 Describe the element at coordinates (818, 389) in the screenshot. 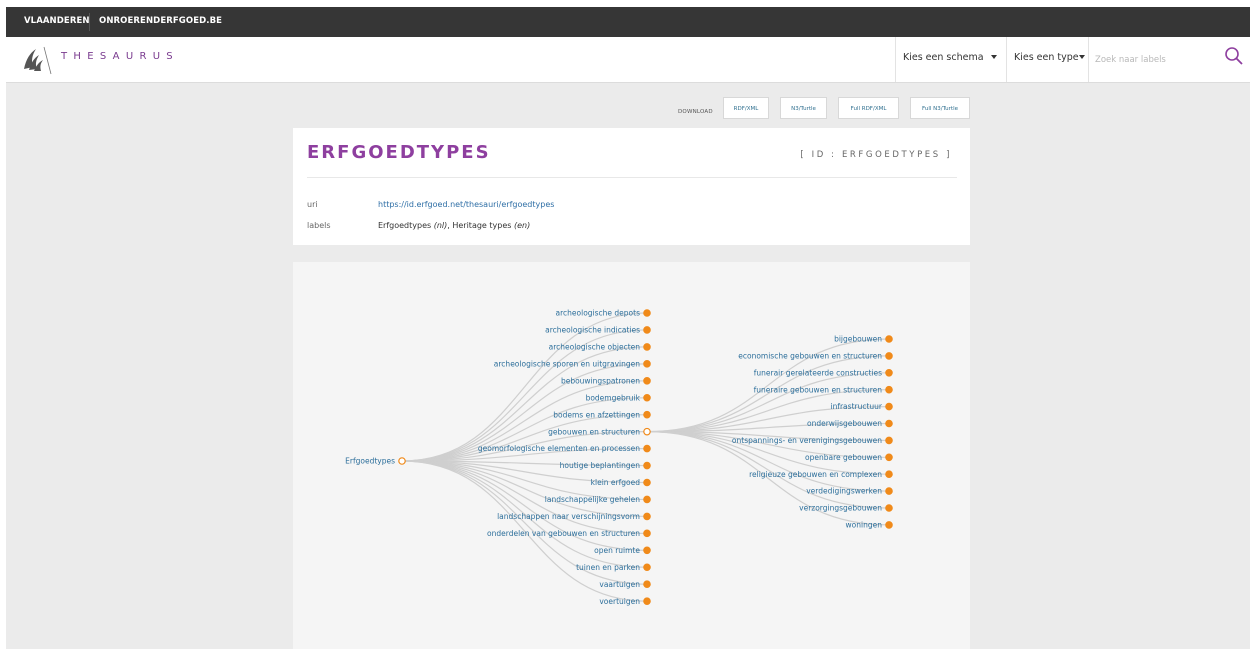

I see `tree-node-funeraire-gebouwen-en-structuren-label: funeraire gebouwen en structuren` at that location.